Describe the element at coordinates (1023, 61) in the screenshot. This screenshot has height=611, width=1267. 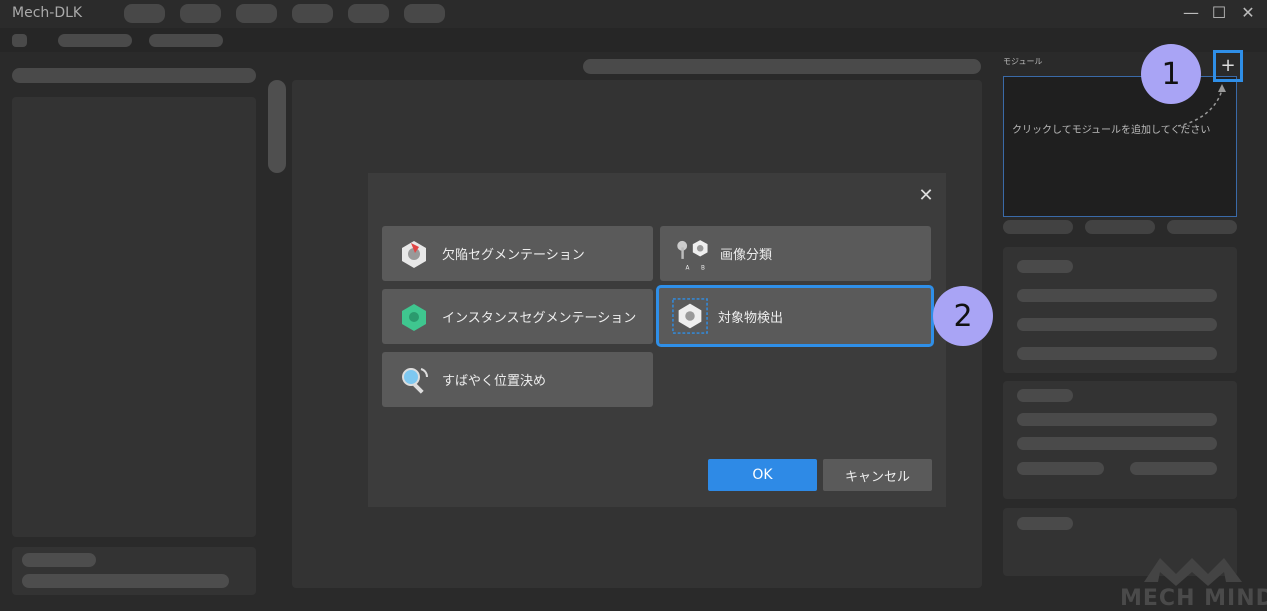
I see `module-panel-header: モジュール` at that location.